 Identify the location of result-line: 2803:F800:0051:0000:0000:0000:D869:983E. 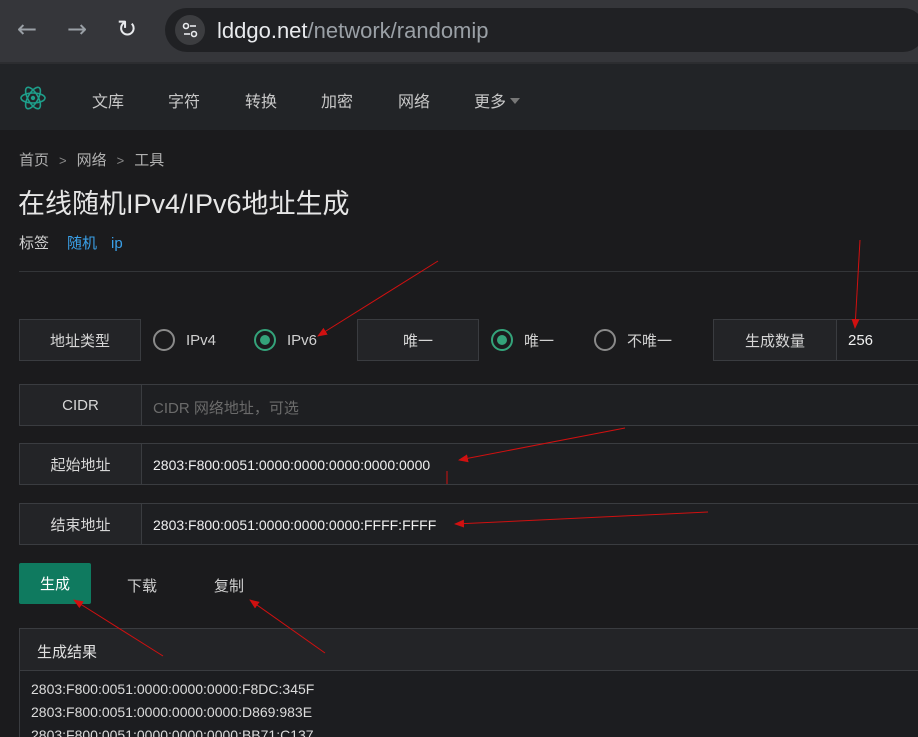
(172, 712).